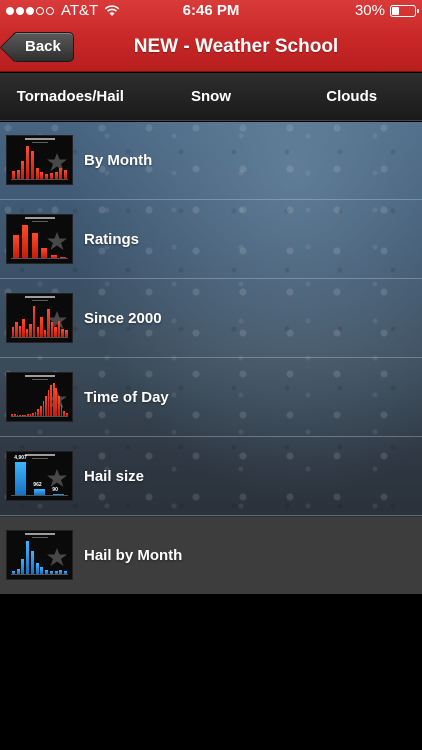 This screenshot has height=750, width=422. I want to click on thumb-value: 4,907, so click(20, 458).